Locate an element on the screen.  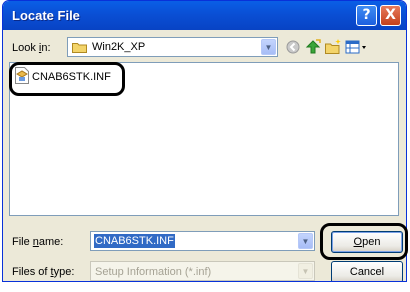
help-button: ? is located at coordinates (366, 15).